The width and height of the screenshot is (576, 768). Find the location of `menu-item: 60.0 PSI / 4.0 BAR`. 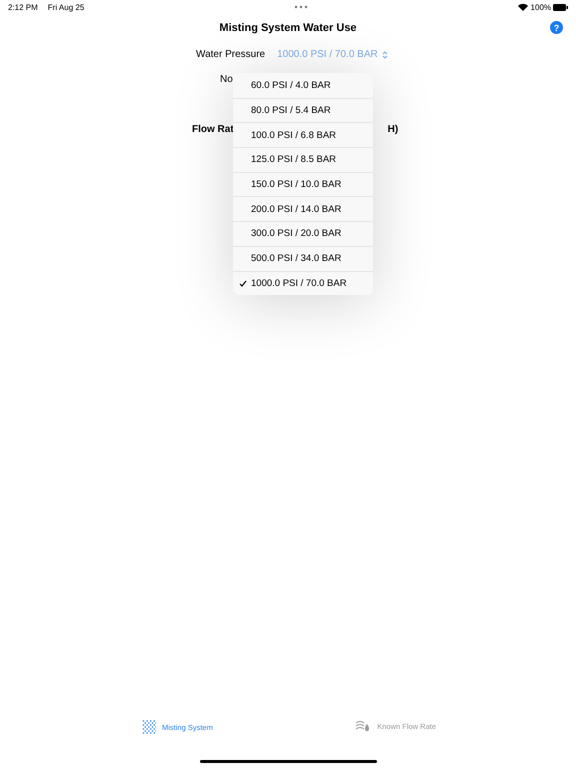

menu-item: 60.0 PSI / 4.0 BAR is located at coordinates (303, 85).